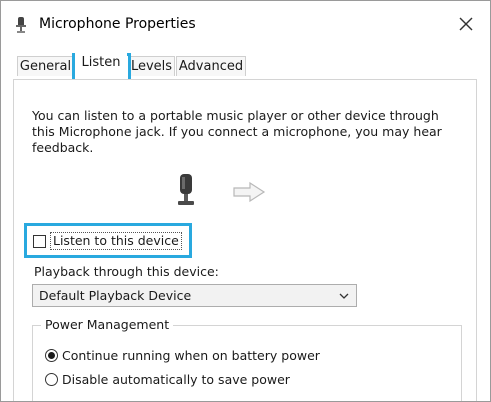  I want to click on window-title: Microphone Properties, so click(117, 24).